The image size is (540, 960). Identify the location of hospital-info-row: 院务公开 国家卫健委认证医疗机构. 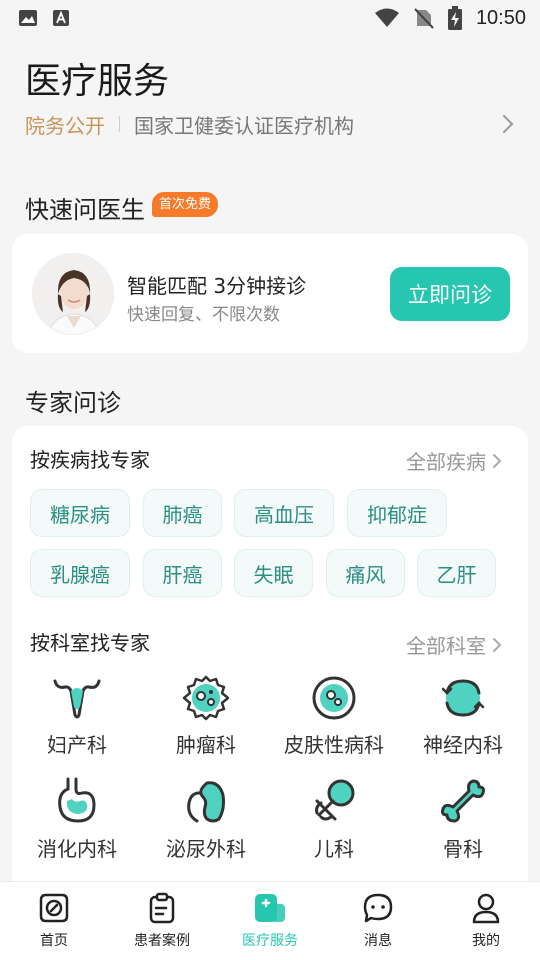
(270, 124).